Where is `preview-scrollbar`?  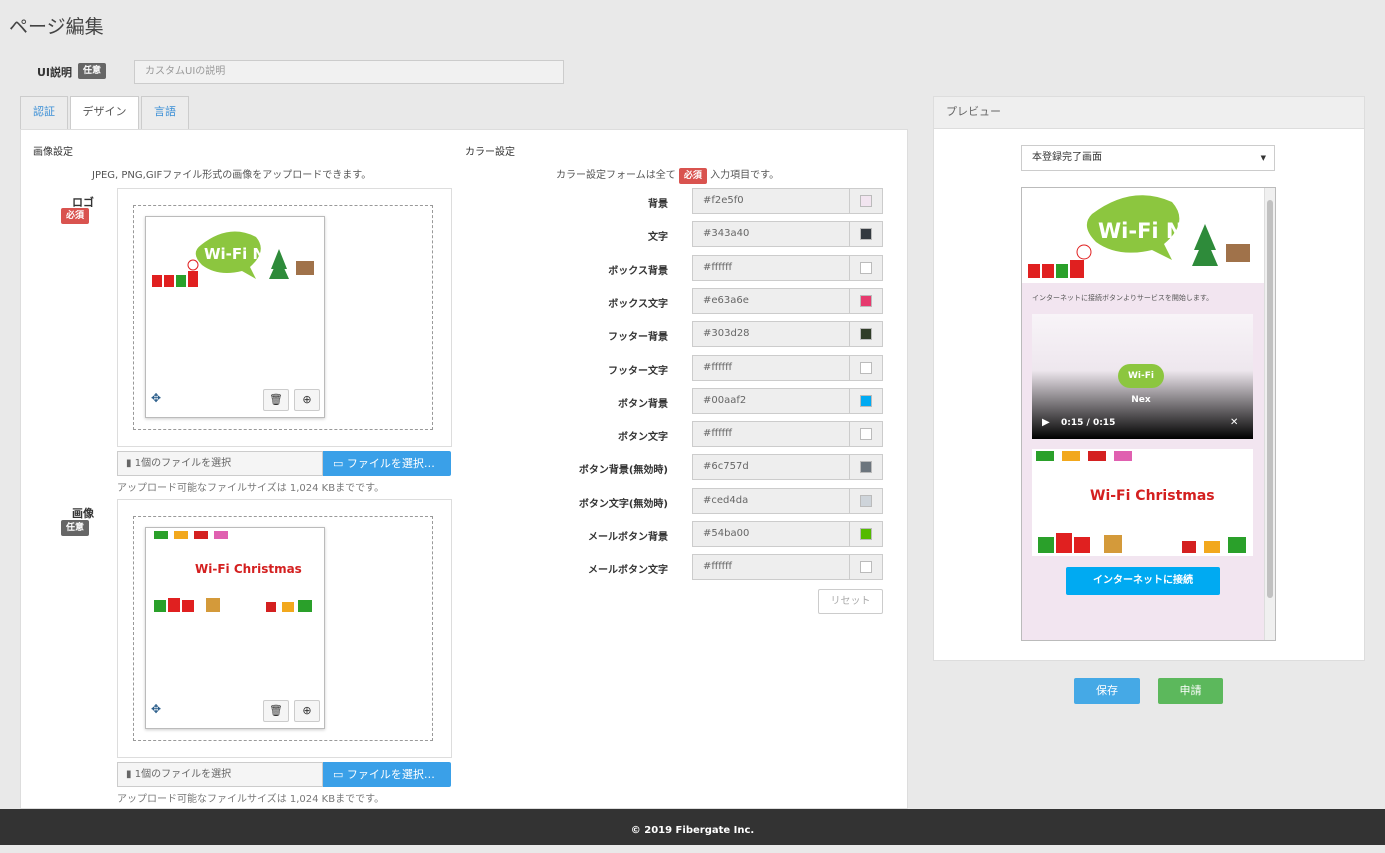 preview-scrollbar is located at coordinates (1269, 414).